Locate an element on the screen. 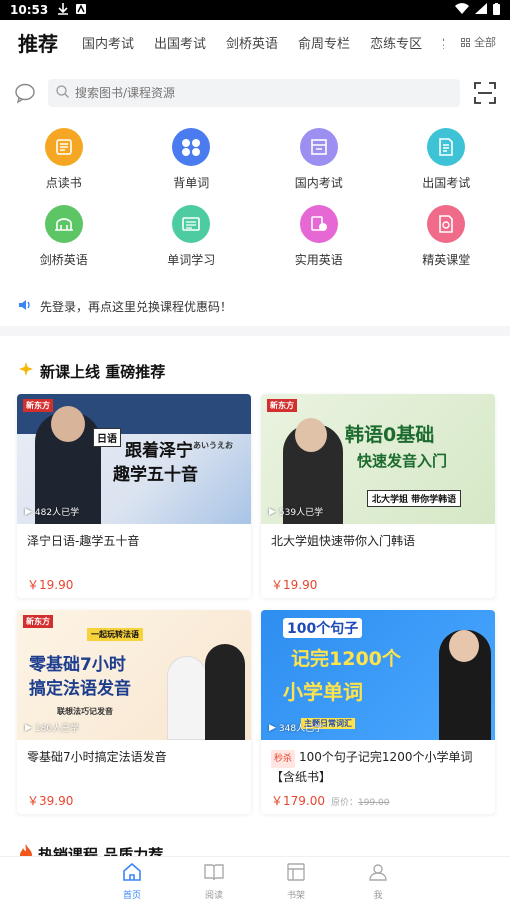 Image resolution: width=510 pixels, height=906 pixels. wifi-icon is located at coordinates (462, 10).